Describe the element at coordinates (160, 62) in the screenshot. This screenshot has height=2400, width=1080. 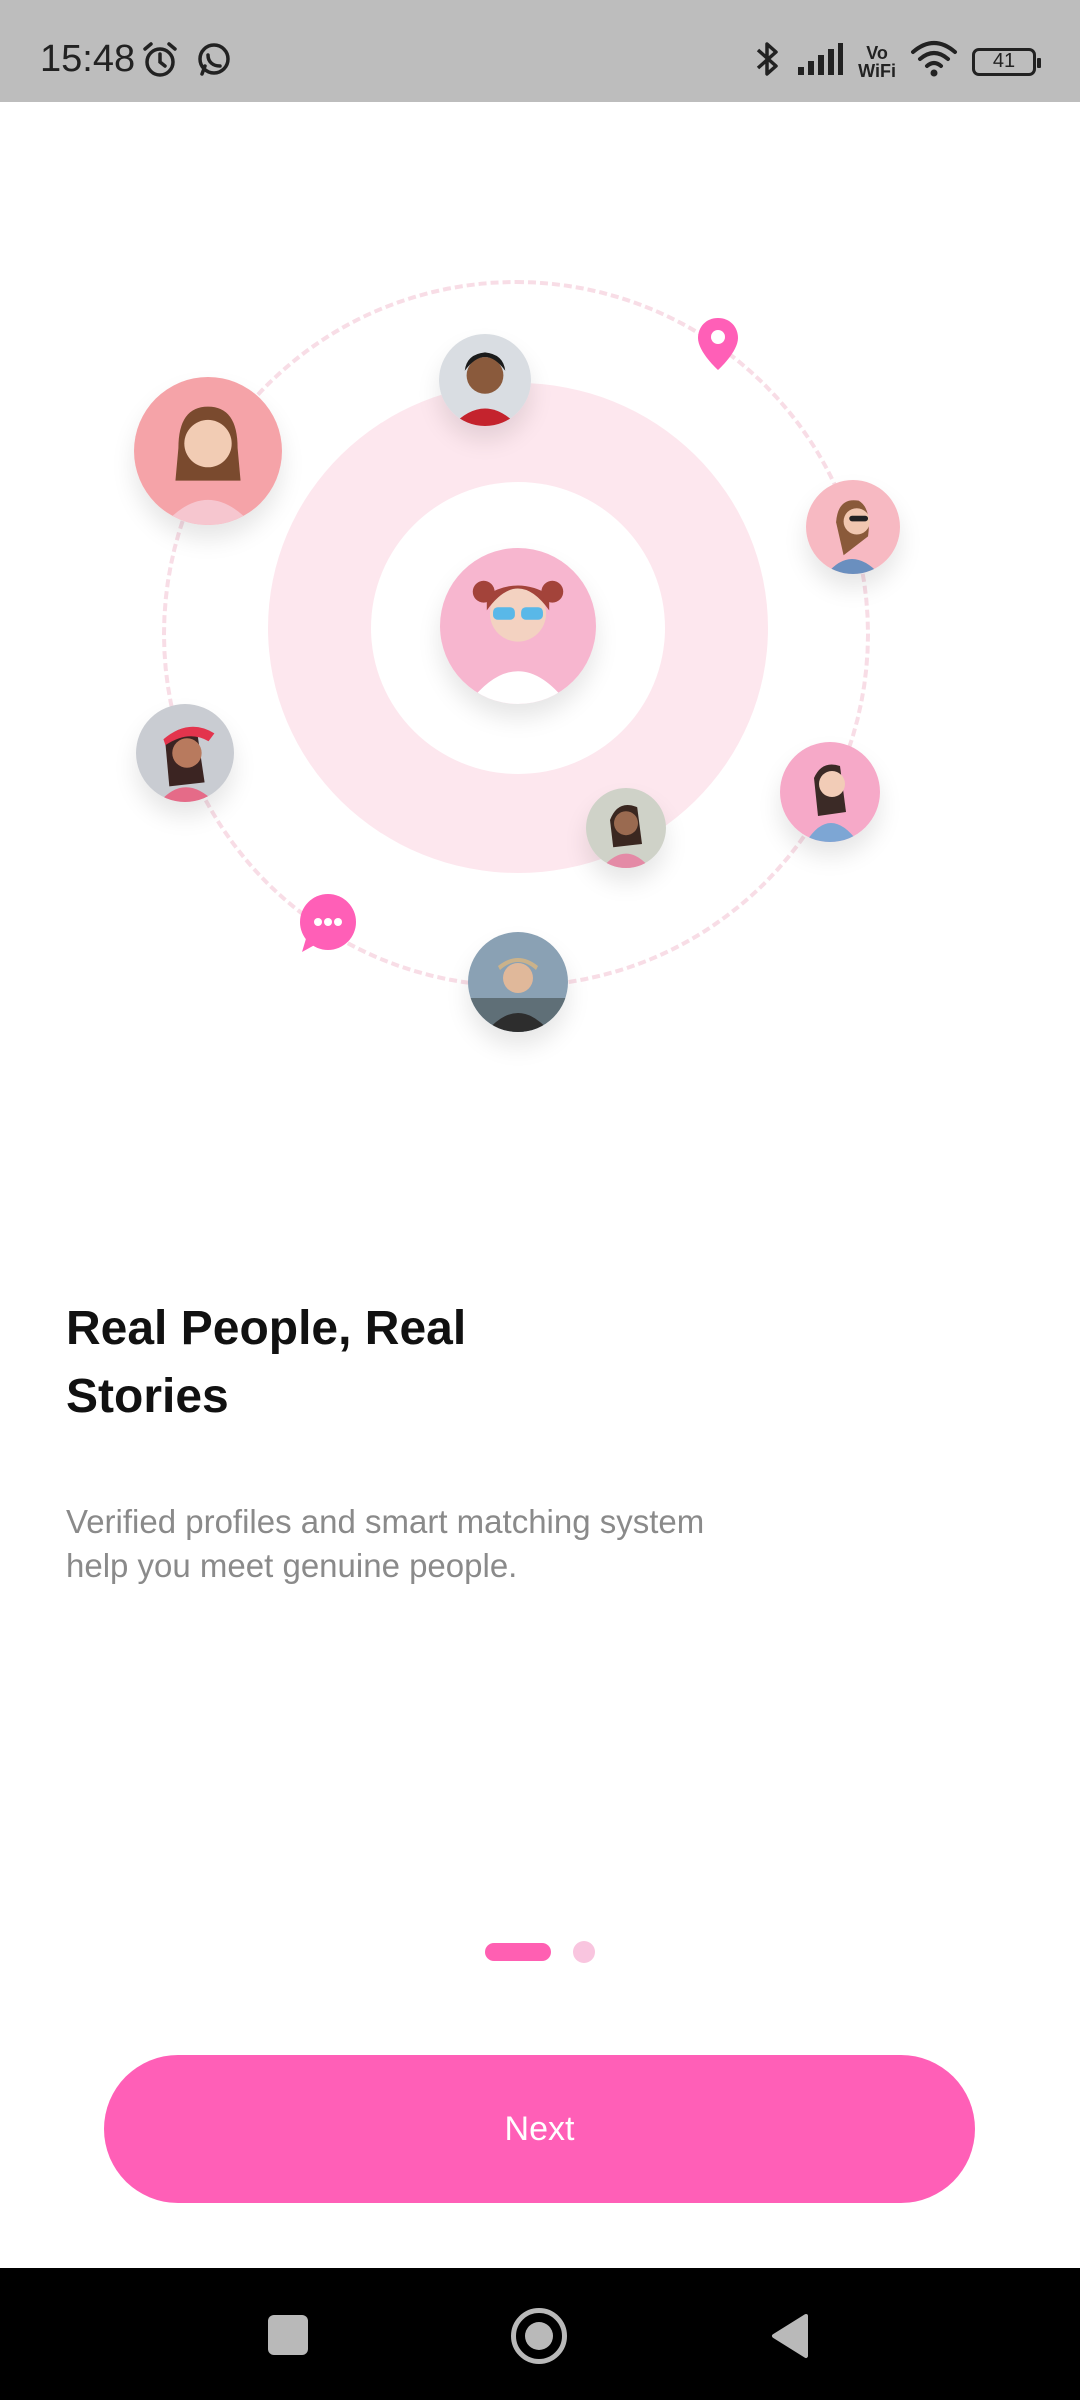
I see `alarm-icon` at that location.